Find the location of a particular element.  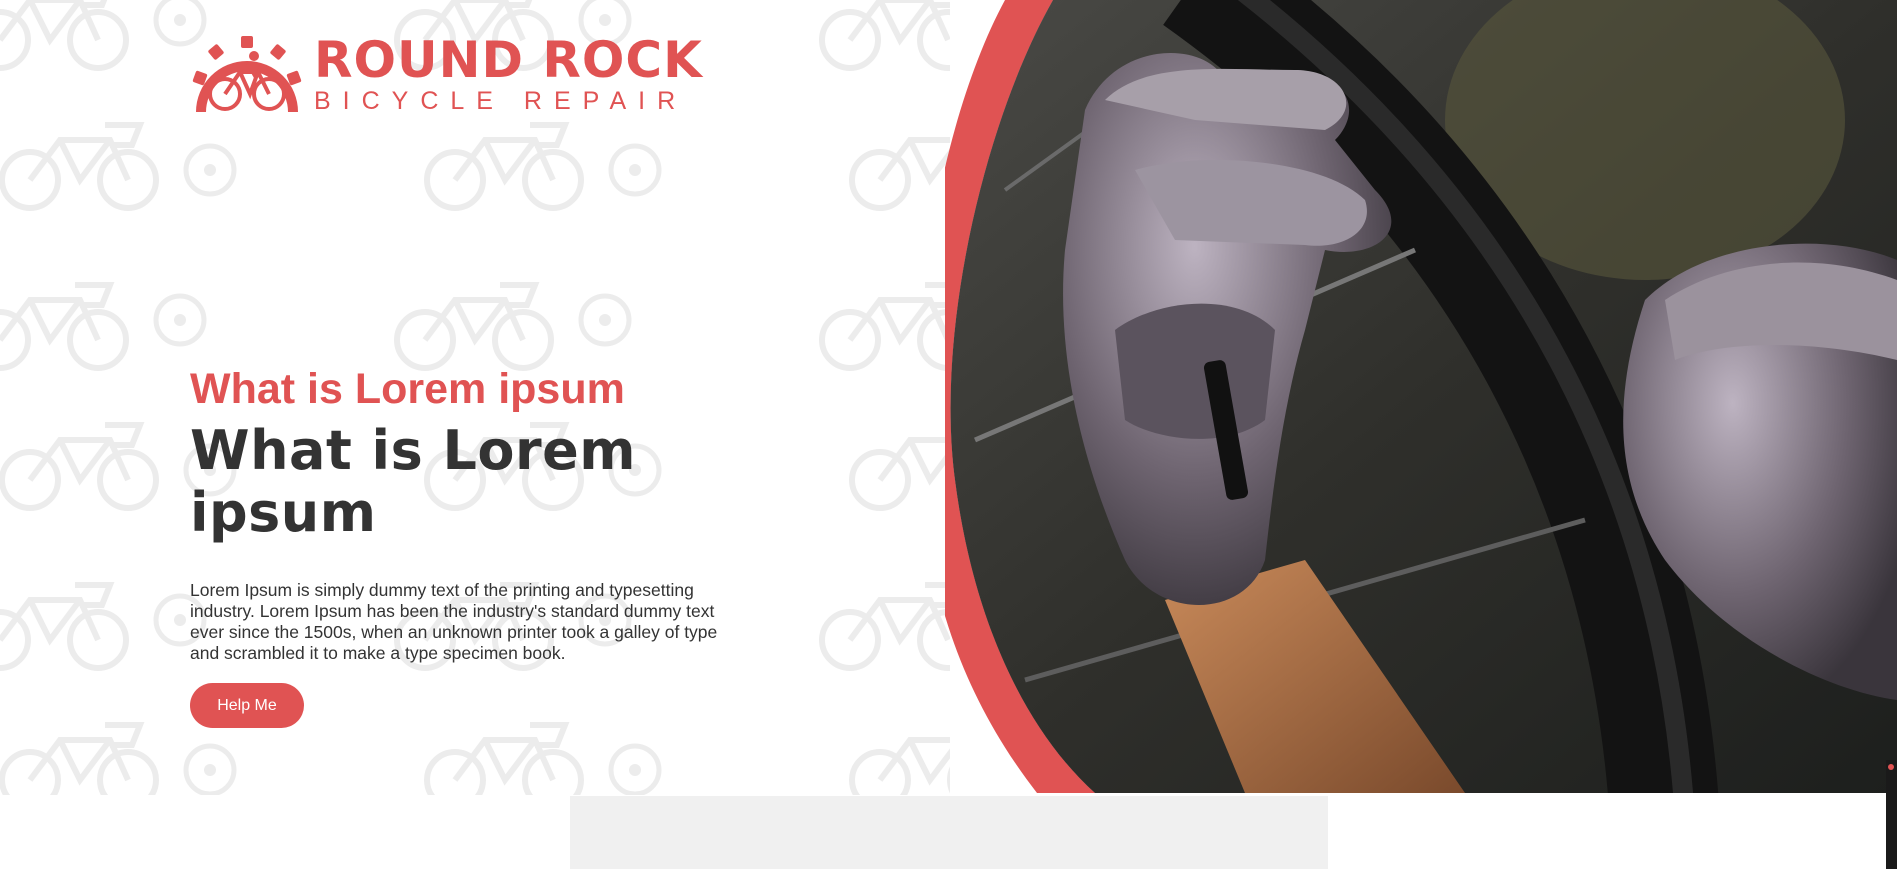

side-widget-tab is located at coordinates (1891, 814).